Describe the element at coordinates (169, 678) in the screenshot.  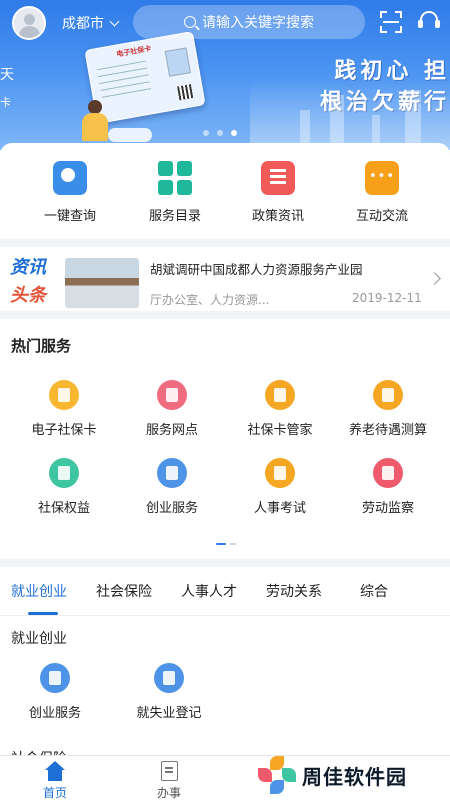
I see `briefcase-icon` at that location.